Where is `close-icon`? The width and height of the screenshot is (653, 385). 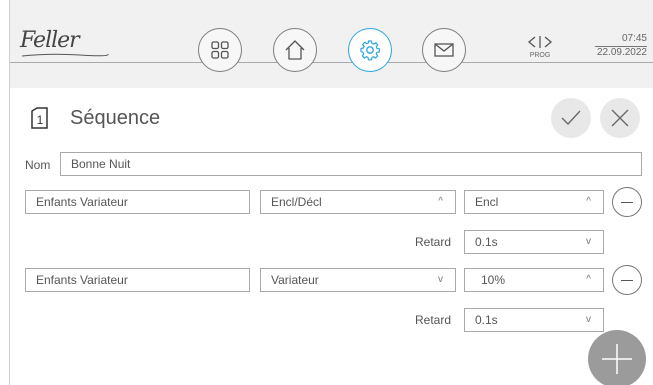
close-icon is located at coordinates (620, 118).